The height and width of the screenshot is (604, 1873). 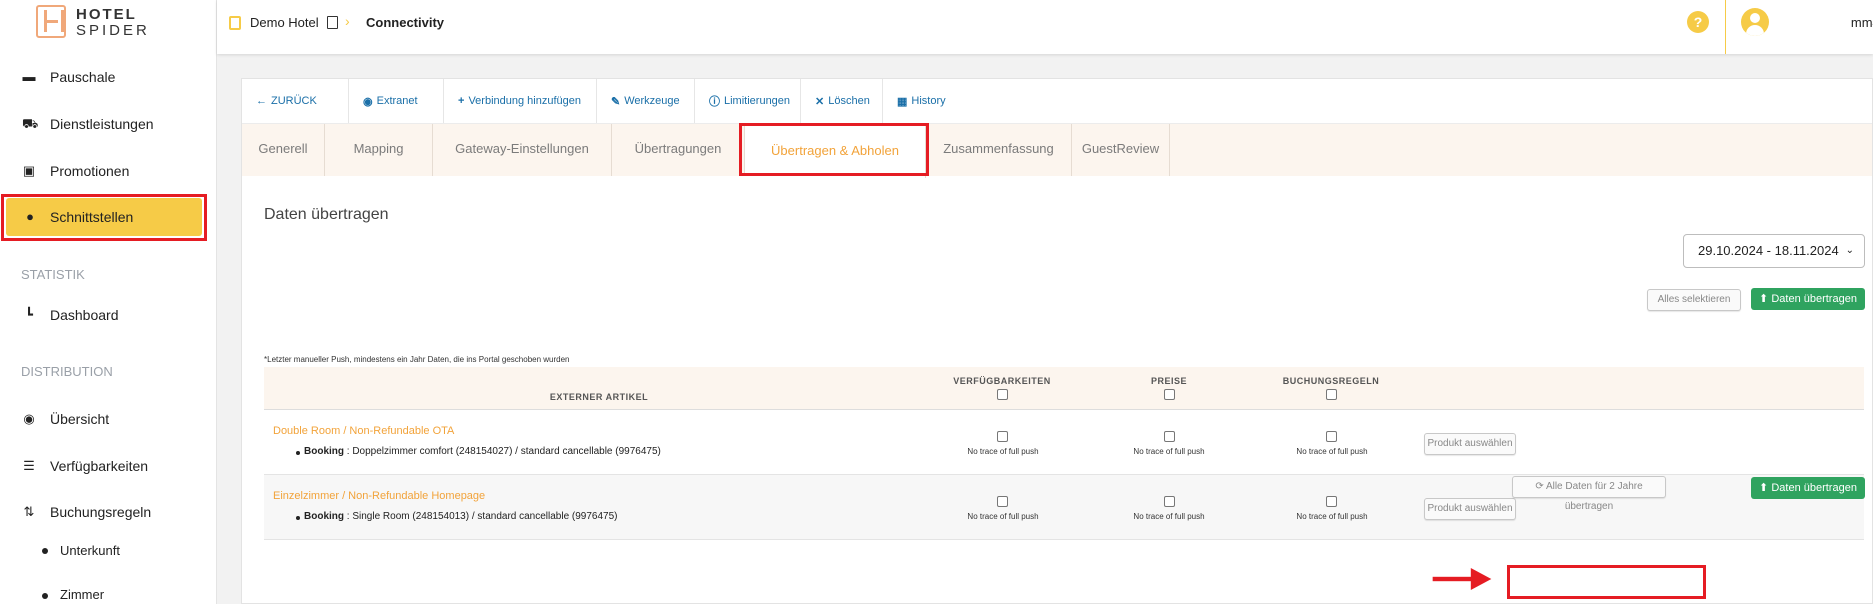 I want to click on header-prices: PREISE, so click(x=1168, y=381).